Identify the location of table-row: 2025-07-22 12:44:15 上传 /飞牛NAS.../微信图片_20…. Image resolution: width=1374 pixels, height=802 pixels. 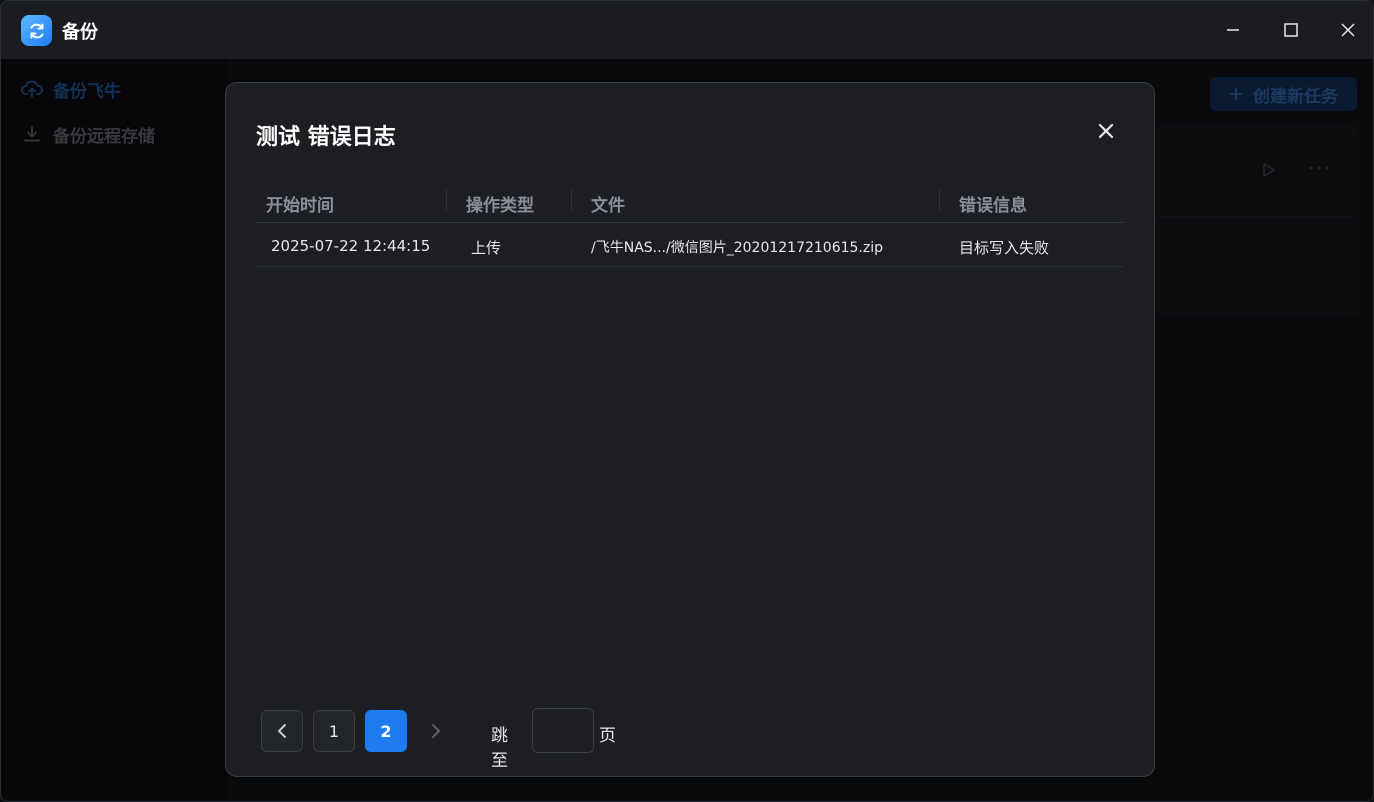
(690, 245).